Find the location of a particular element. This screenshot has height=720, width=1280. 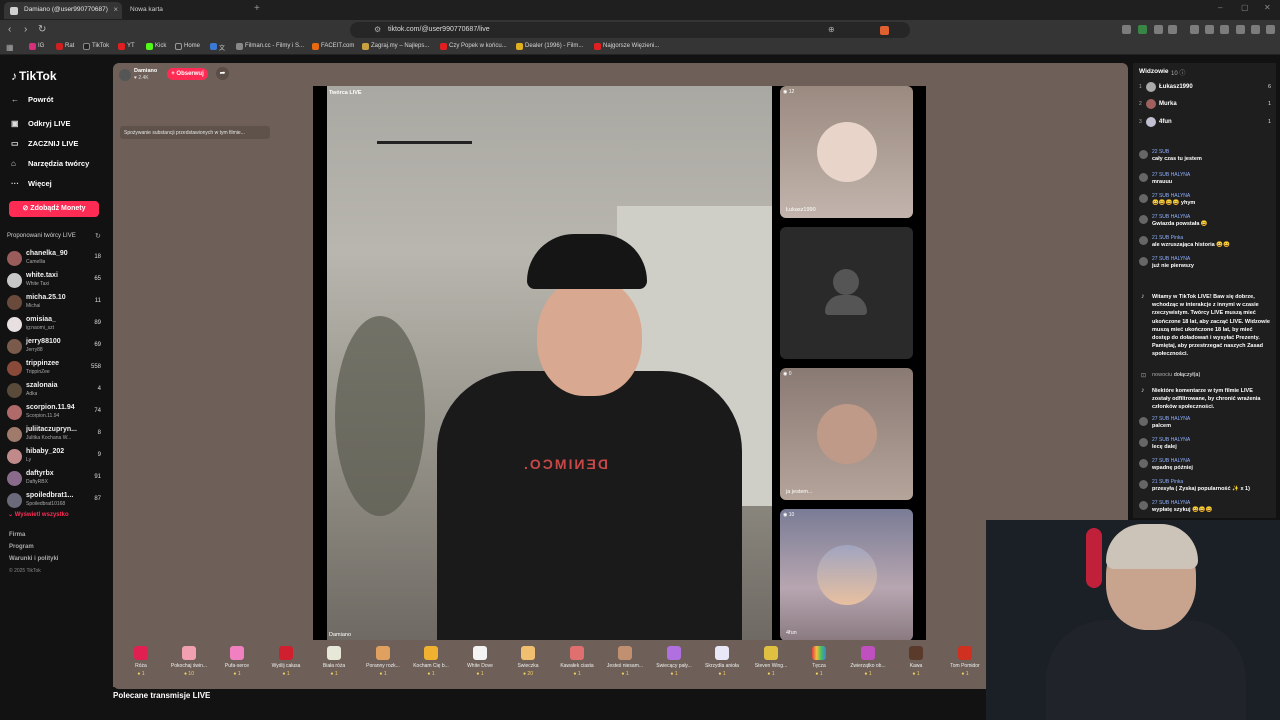

menu-icon is located at coordinates (1270, 29).